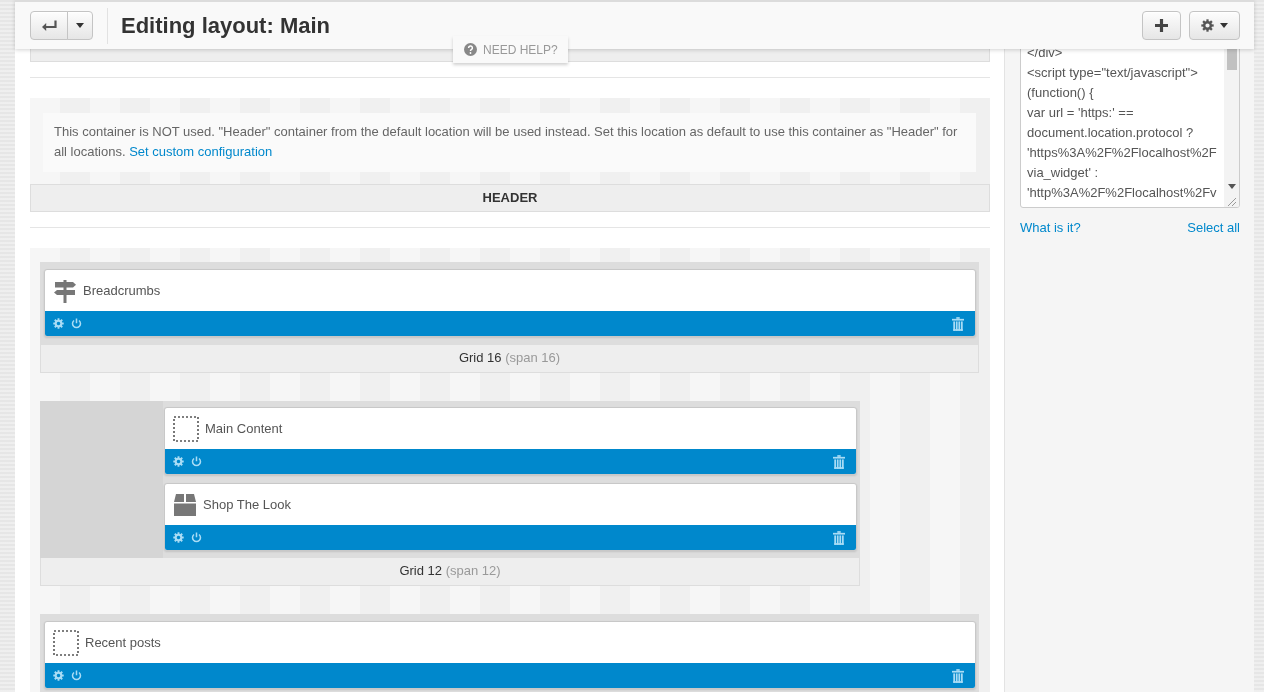 This screenshot has height=692, width=1264. I want to click on question-circle-icon, so click(470, 49).